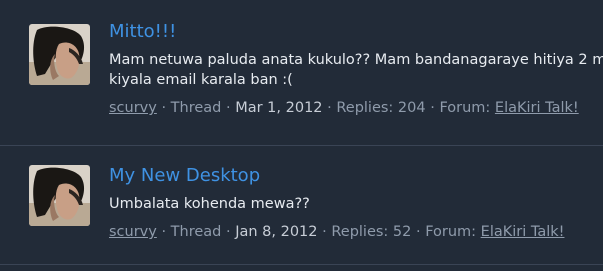 The width and height of the screenshot is (603, 271). I want to click on snippet-line: Umbalata kohenda mewa??, so click(209, 204).